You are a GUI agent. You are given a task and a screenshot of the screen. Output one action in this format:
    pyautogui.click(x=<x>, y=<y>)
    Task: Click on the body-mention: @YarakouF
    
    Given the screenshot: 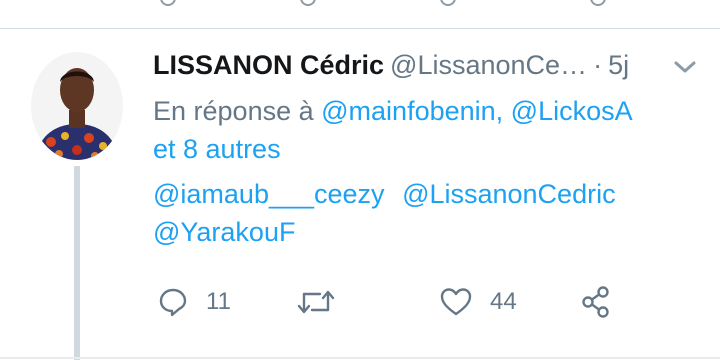 What is the action you would take?
    pyautogui.click(x=224, y=232)
    